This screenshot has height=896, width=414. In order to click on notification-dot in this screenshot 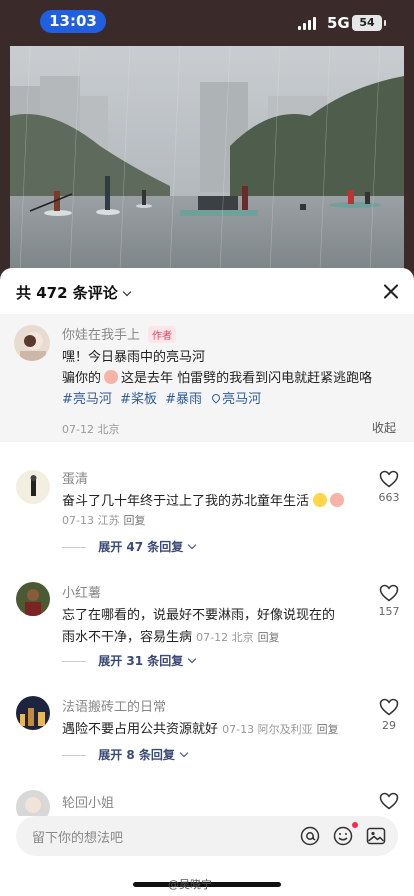, I will do `click(355, 825)`.